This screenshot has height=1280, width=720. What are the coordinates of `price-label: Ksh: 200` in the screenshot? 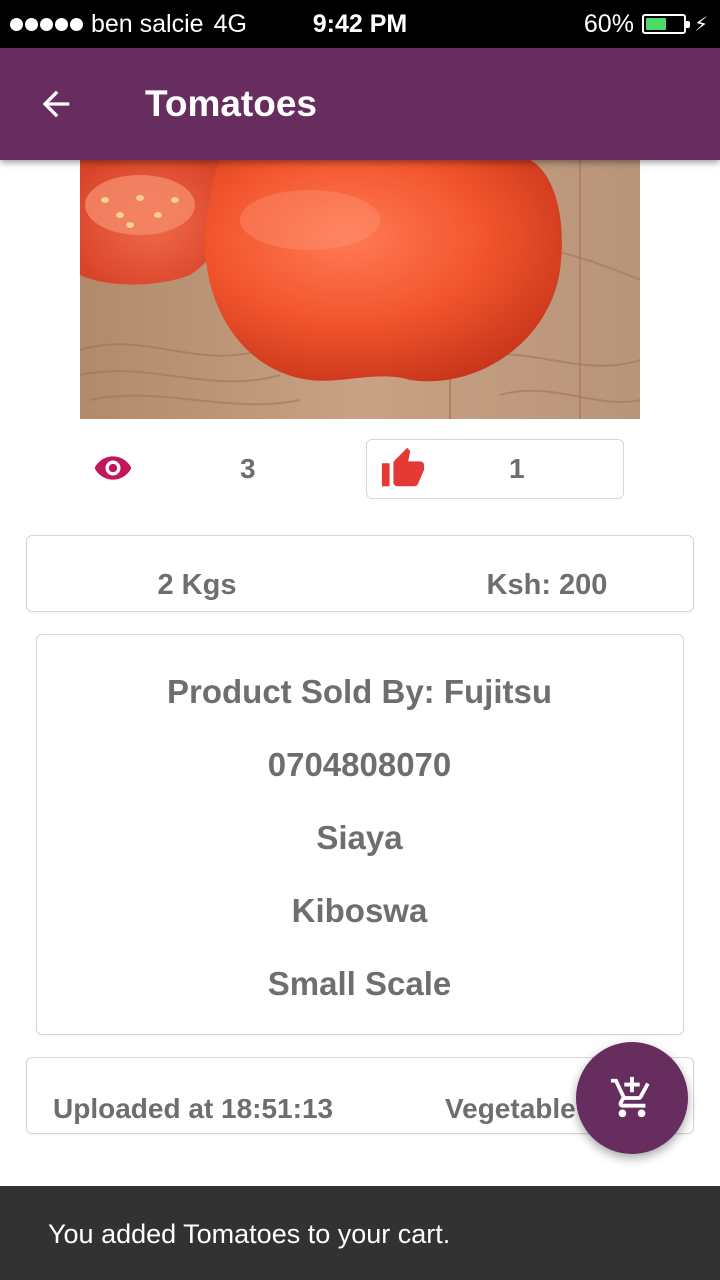 It's located at (547, 585).